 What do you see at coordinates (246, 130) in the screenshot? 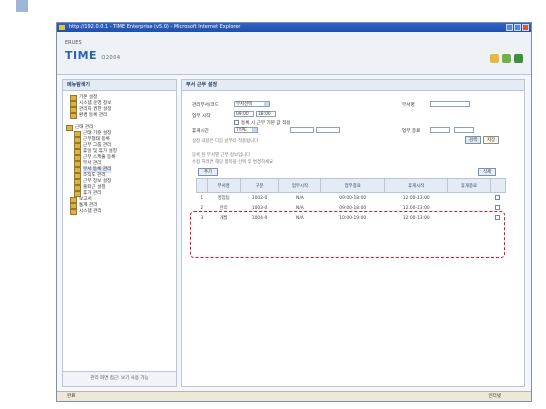
I see `type-select: TYPE` at bounding box center [246, 130].